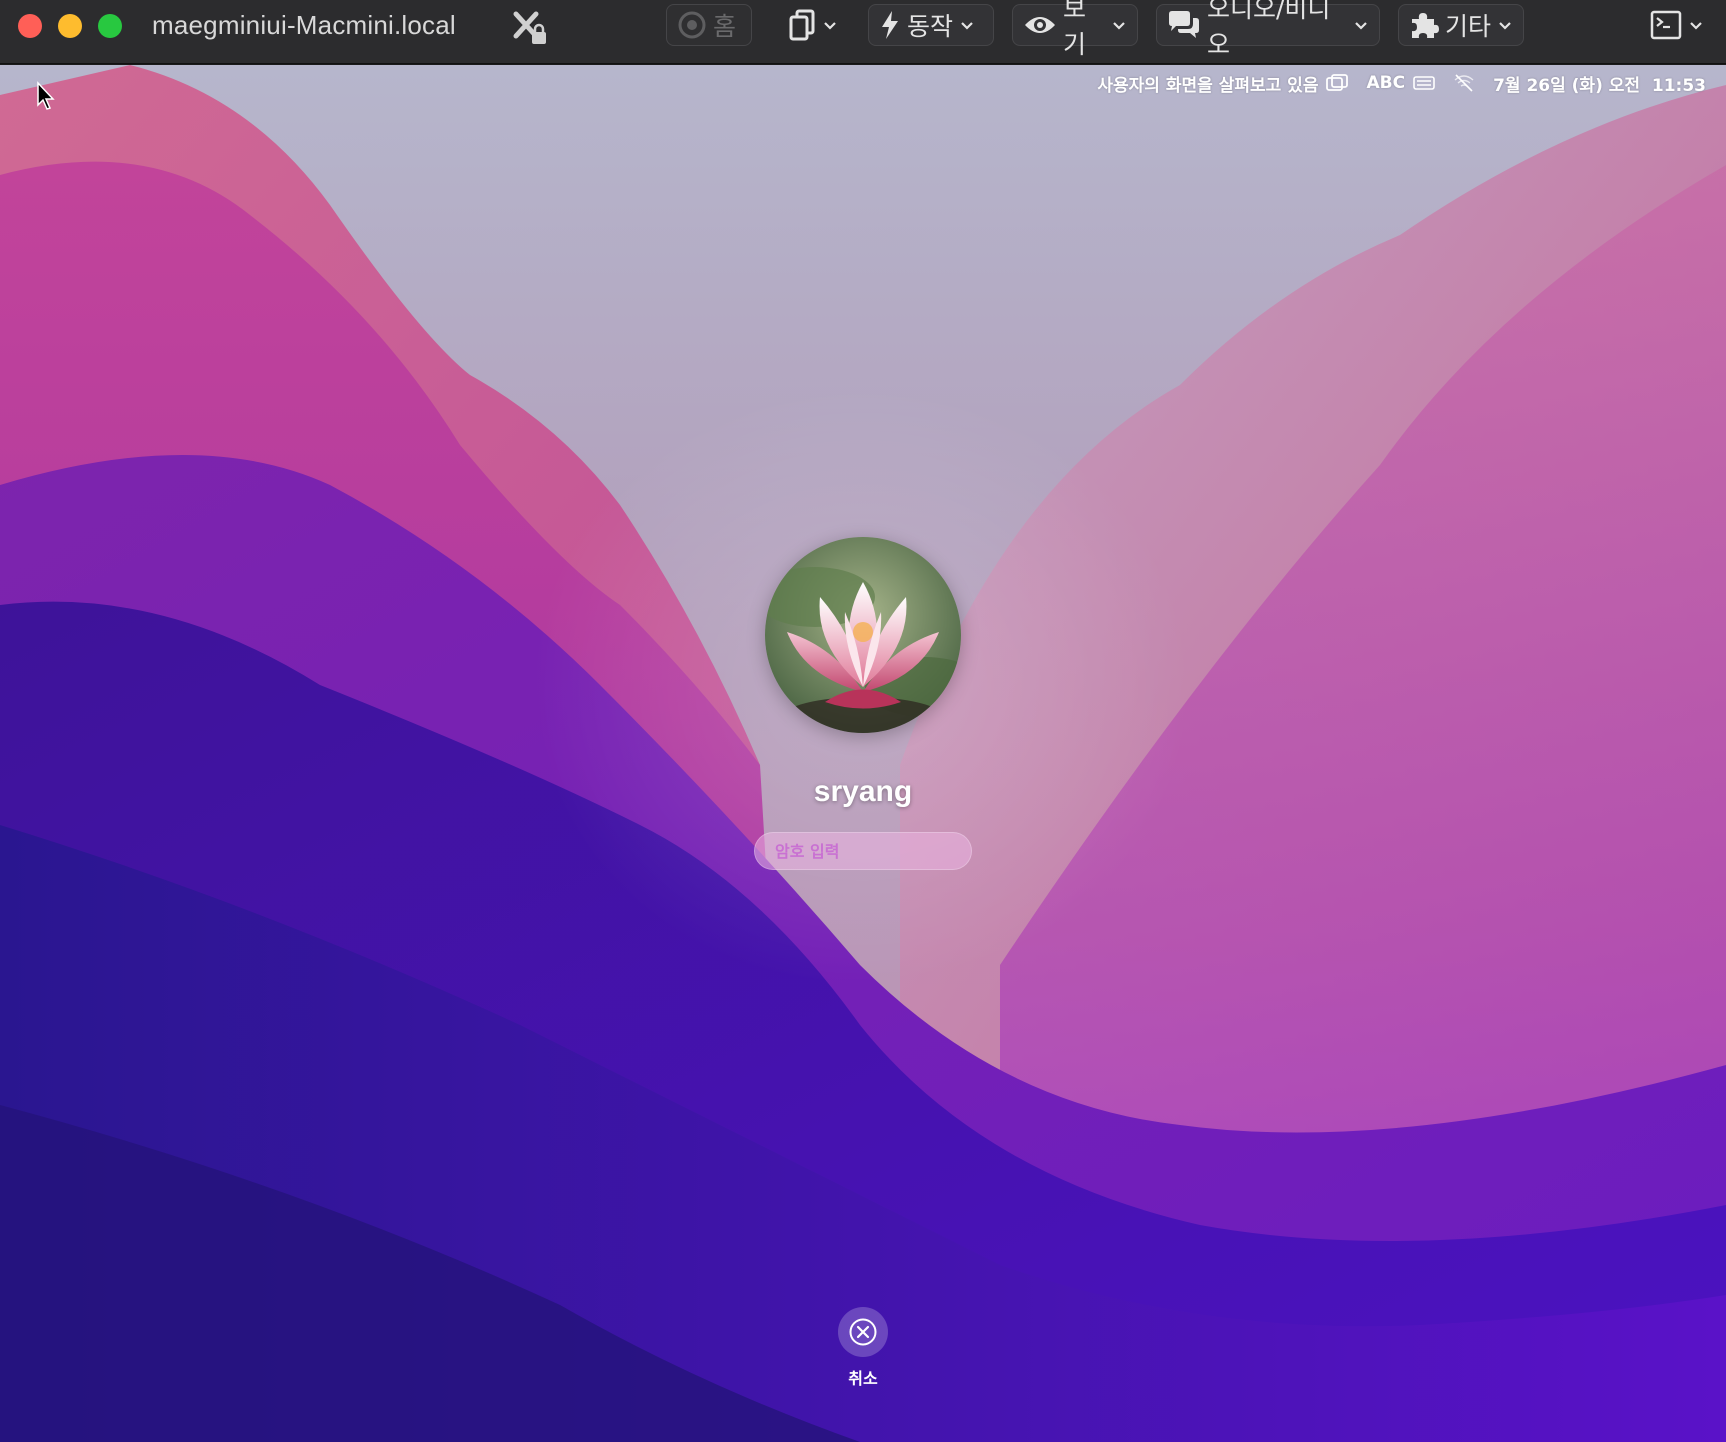  Describe the element at coordinates (1040, 25) in the screenshot. I see `eye-icon` at that location.